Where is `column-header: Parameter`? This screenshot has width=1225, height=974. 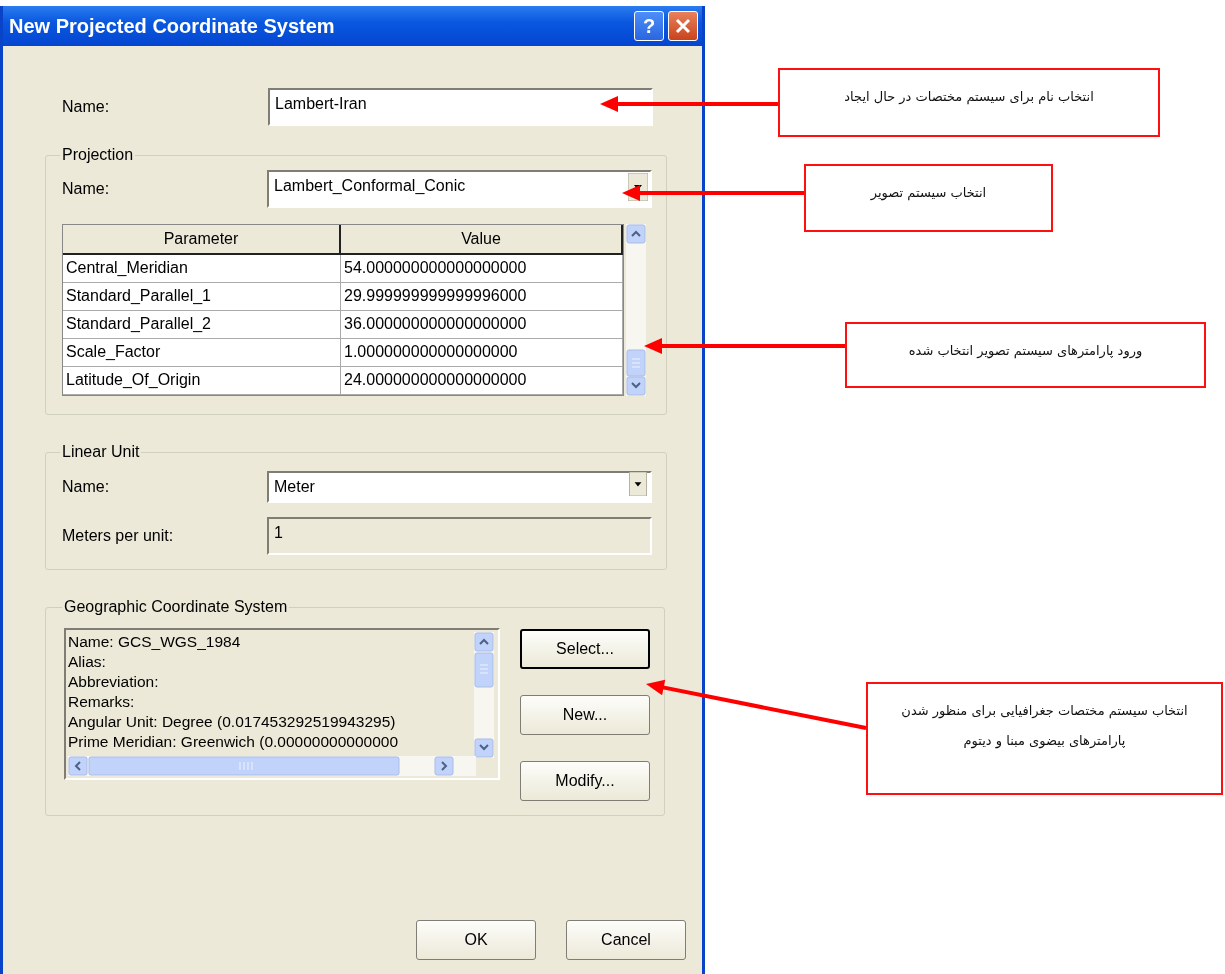
column-header: Parameter is located at coordinates (202, 240).